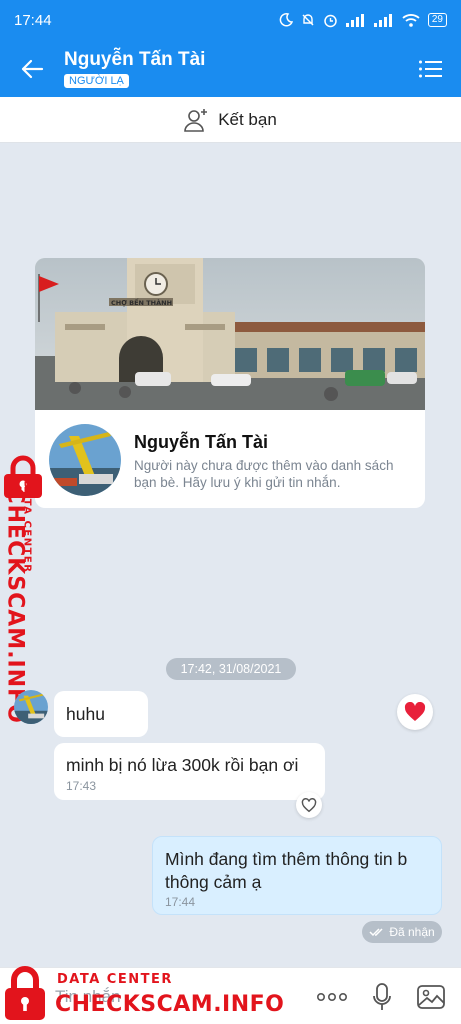 Image resolution: width=461 pixels, height=1024 pixels. Describe the element at coordinates (201, 442) in the screenshot. I see `profile-name: Nguyễn Tấn Tài` at that location.